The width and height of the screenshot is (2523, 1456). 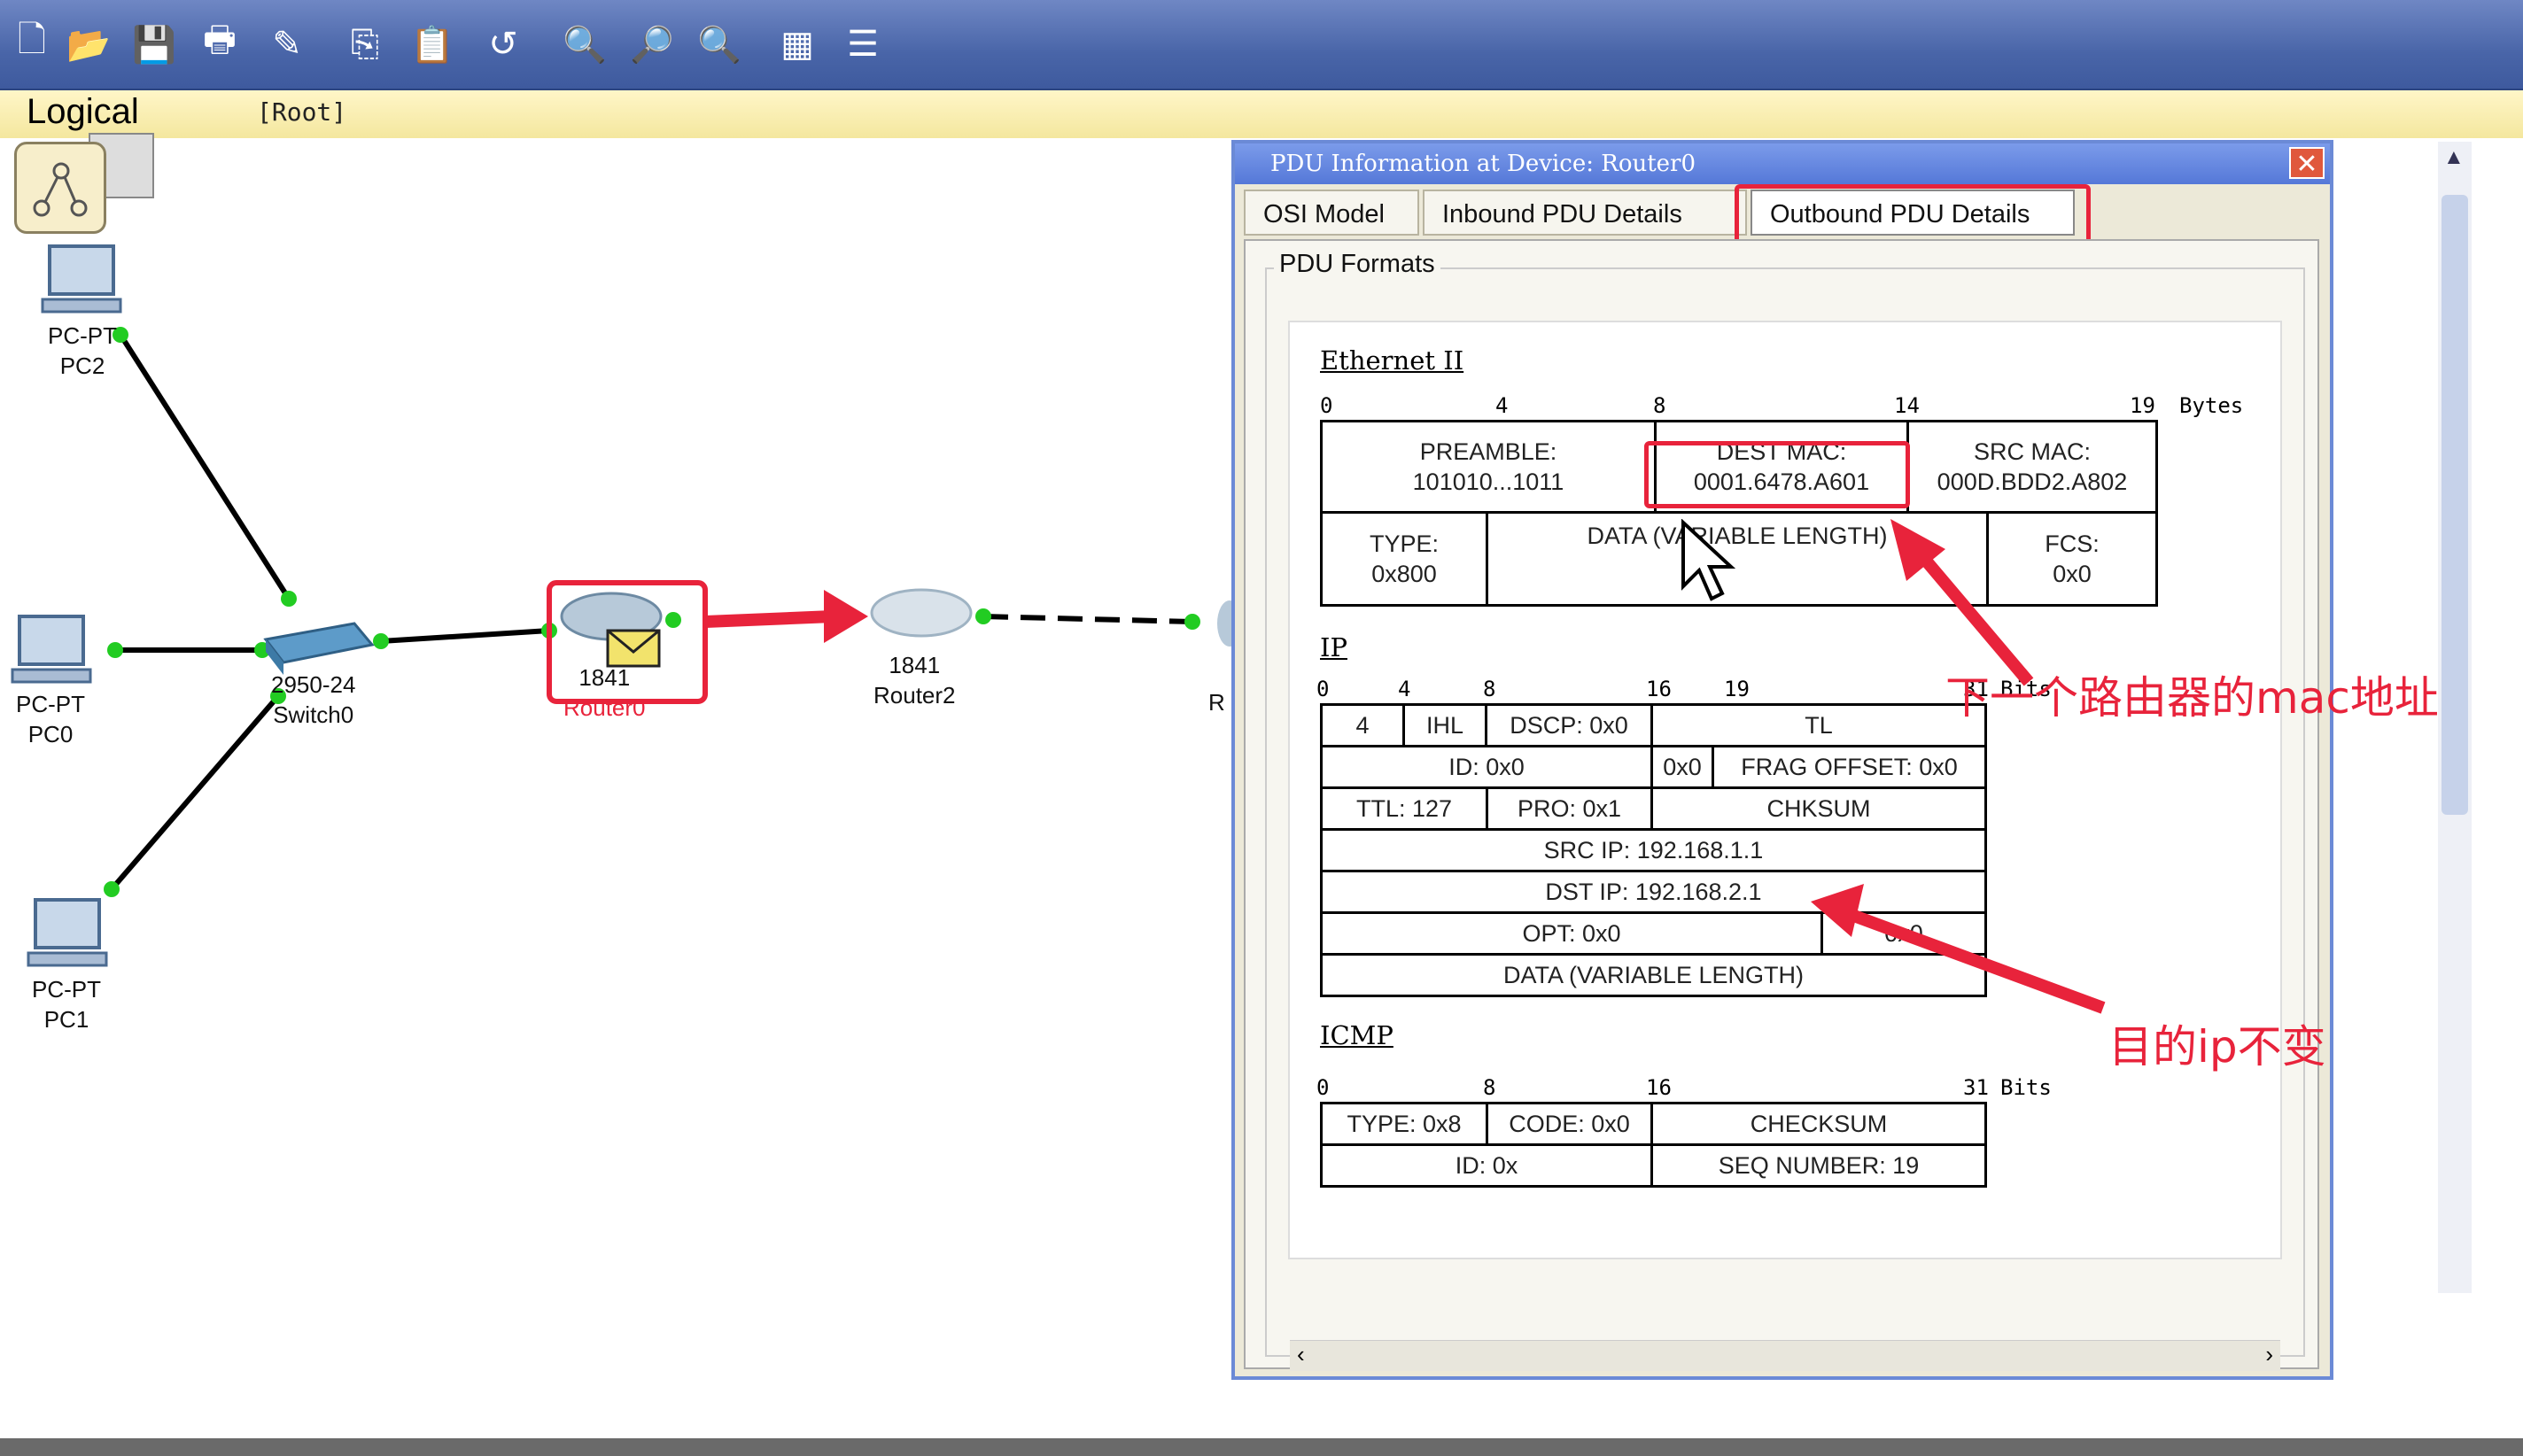 What do you see at coordinates (2217, 1047) in the screenshot?
I see `ip-annotation: 目的ip不变` at bounding box center [2217, 1047].